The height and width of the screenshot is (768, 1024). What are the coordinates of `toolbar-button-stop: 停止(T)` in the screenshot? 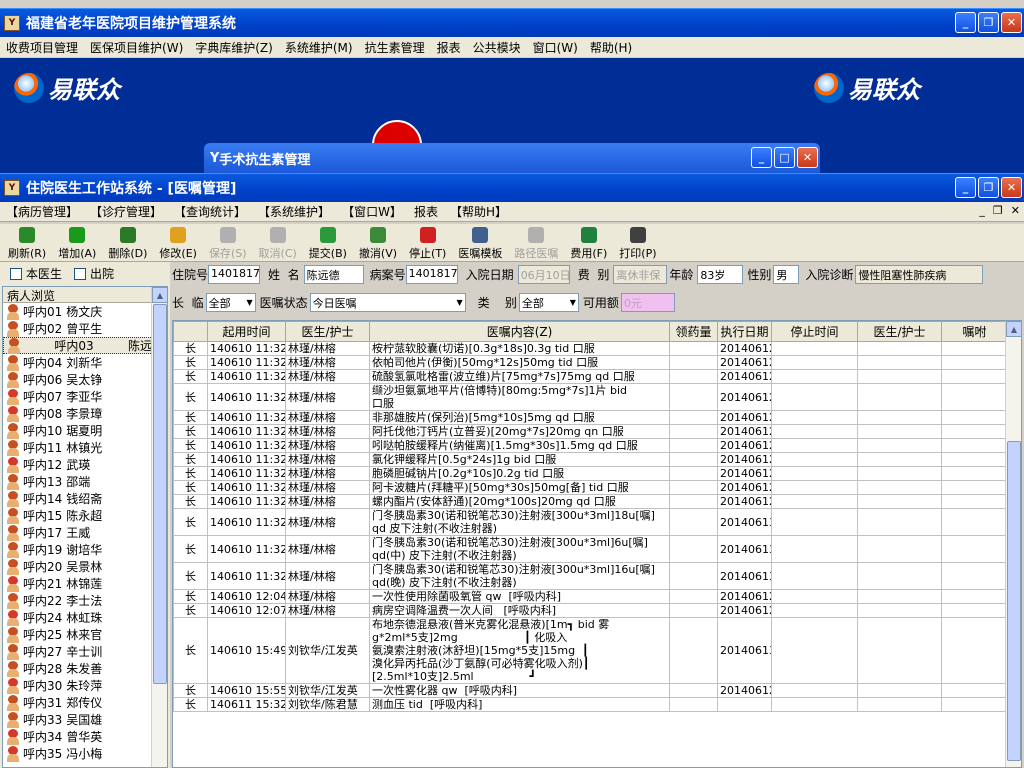 It's located at (427, 243).